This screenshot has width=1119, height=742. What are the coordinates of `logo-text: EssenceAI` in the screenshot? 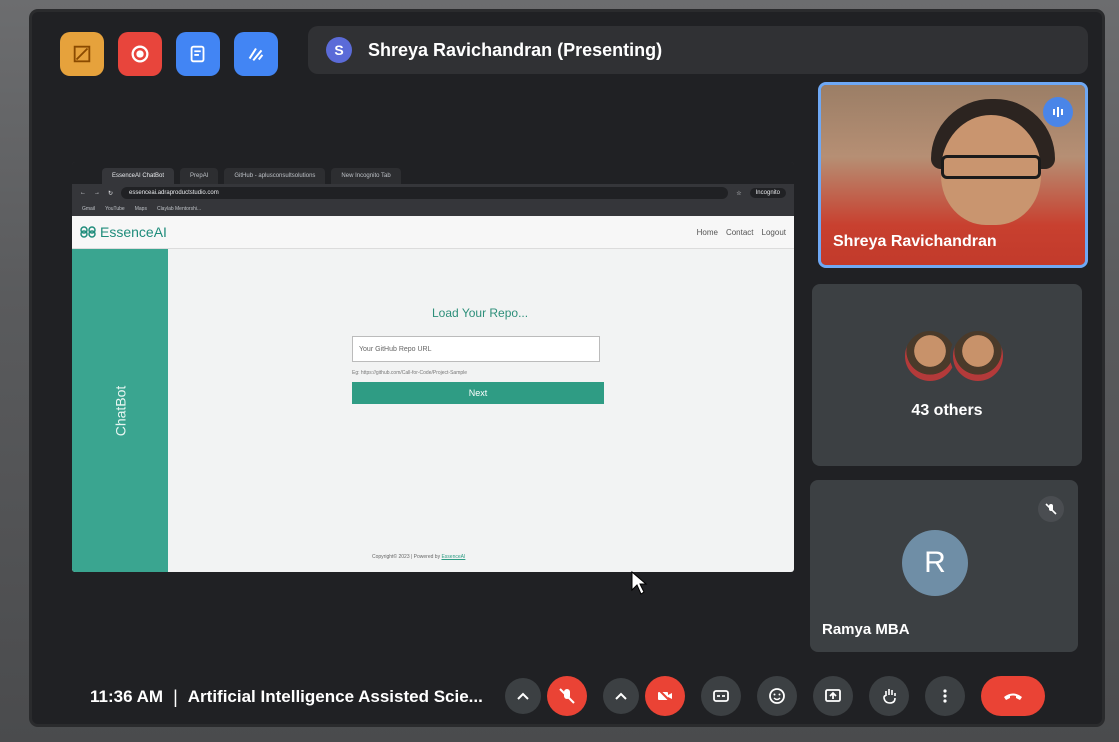 It's located at (133, 232).